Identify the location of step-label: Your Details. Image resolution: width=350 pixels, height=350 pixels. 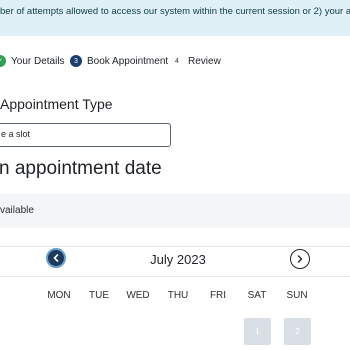
(38, 61).